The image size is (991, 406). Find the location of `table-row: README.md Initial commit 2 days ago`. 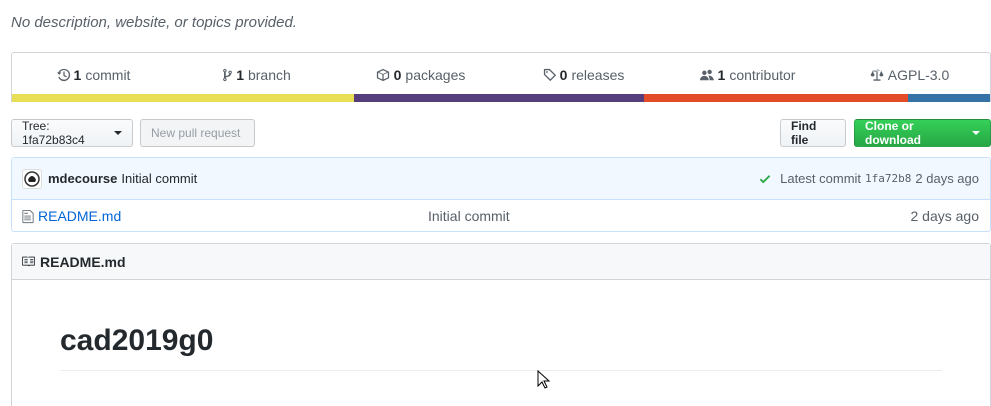

table-row: README.md Initial commit 2 days ago is located at coordinates (501, 216).